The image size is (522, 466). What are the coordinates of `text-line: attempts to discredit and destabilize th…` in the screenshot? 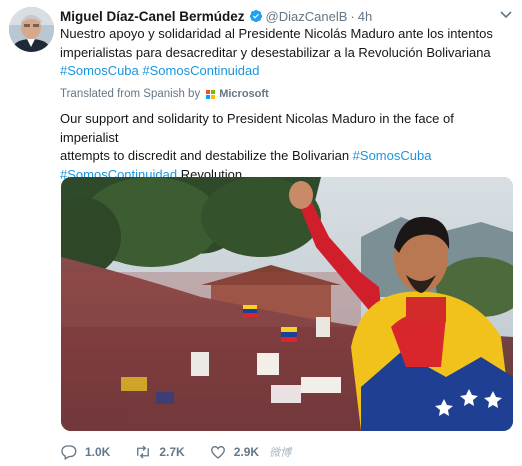 It's located at (205, 155).